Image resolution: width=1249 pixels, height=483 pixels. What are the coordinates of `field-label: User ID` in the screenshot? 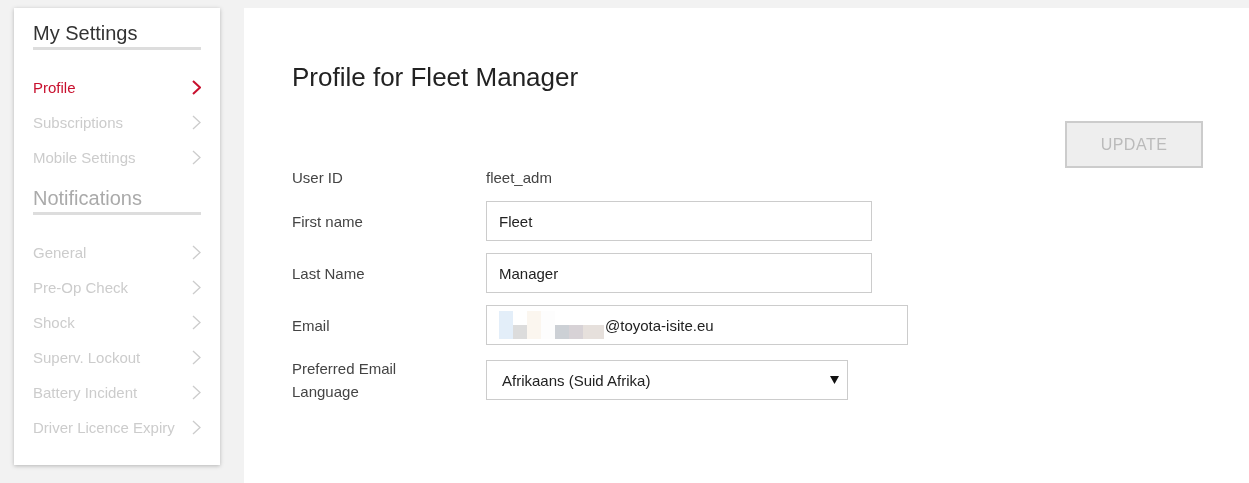 It's located at (317, 178).